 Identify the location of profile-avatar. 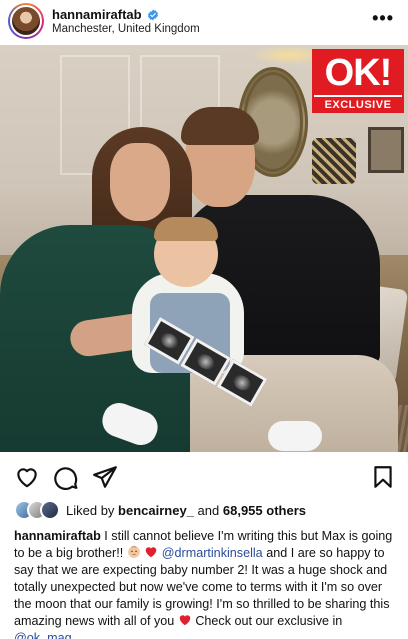
(26, 21).